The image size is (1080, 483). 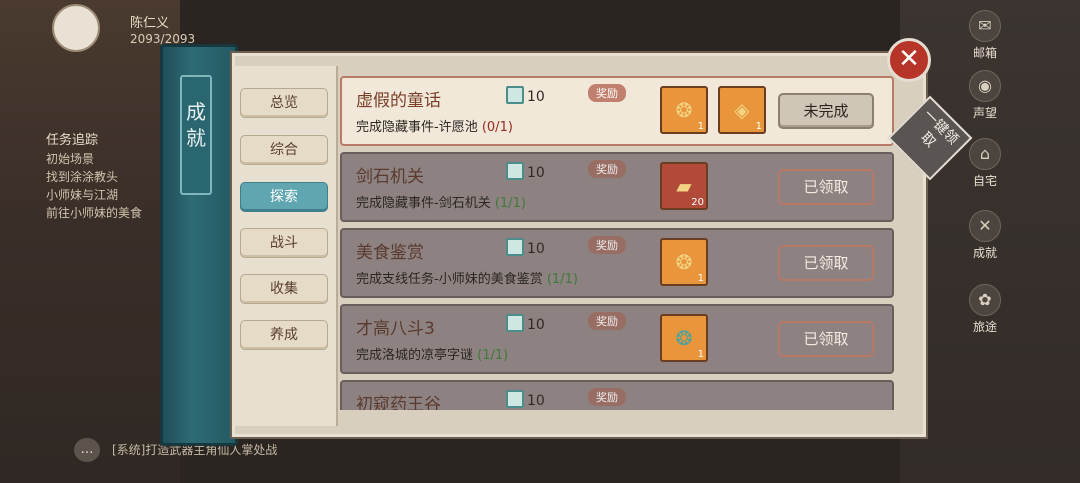 I want to click on reputation-label: 声望, so click(x=984, y=113).